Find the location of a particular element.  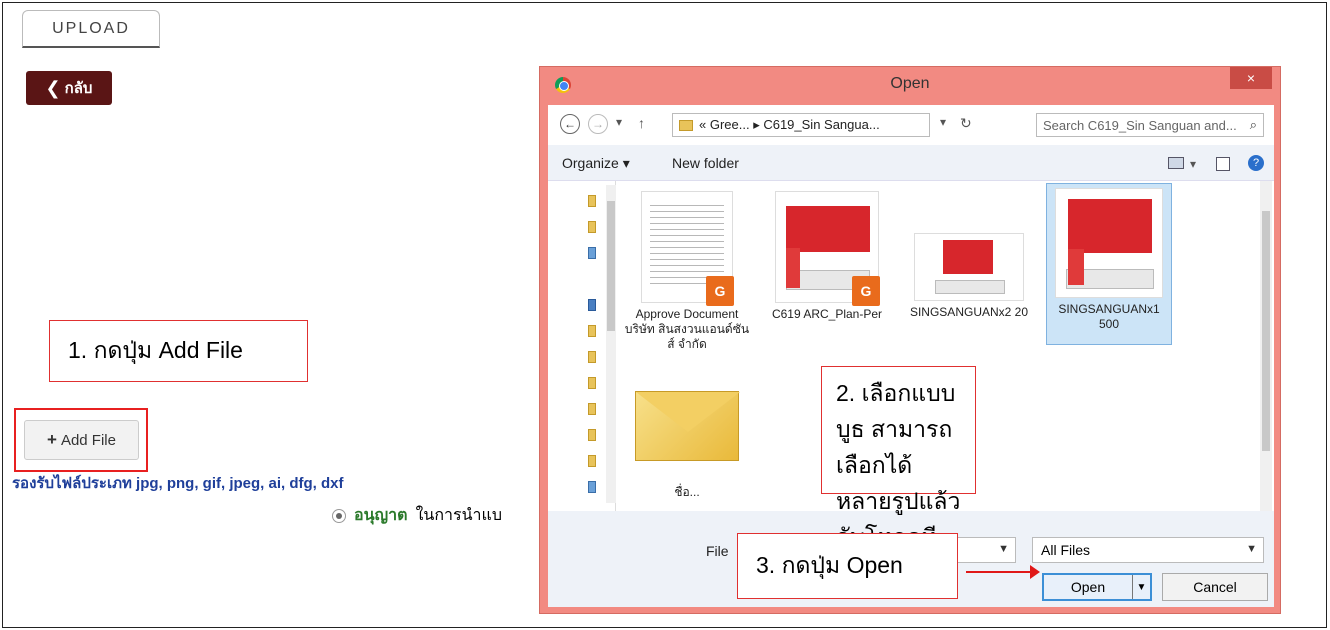

tree-network-icon is located at coordinates (592, 253).